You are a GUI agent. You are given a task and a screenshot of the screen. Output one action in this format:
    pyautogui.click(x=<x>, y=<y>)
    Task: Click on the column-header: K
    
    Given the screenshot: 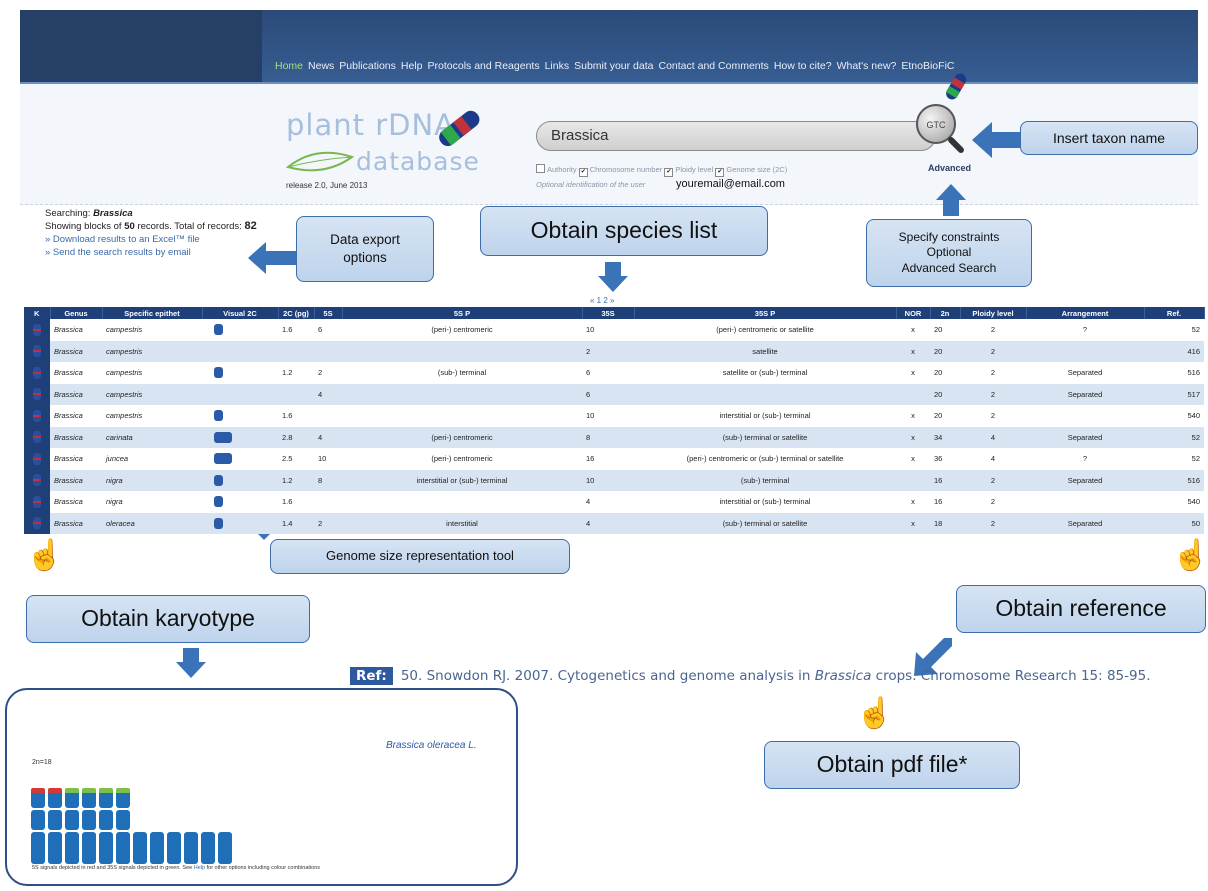 What is the action you would take?
    pyautogui.click(x=37, y=313)
    